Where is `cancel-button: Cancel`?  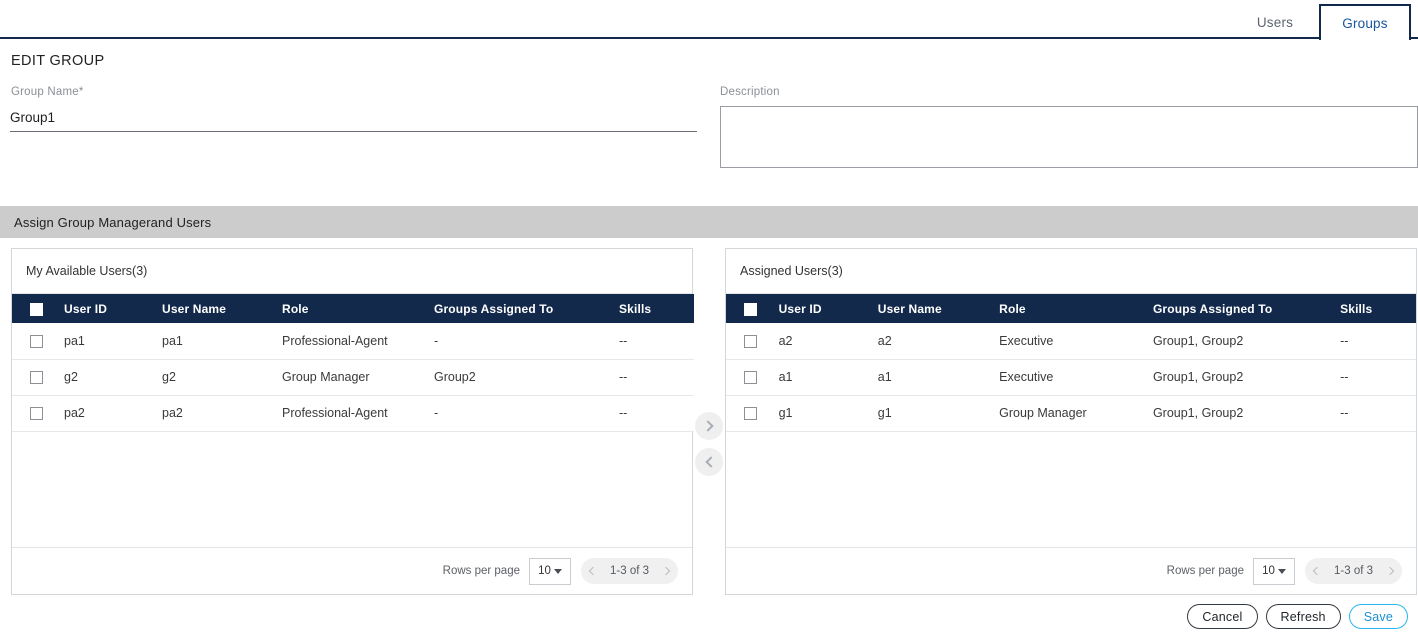 cancel-button: Cancel is located at coordinates (1222, 616).